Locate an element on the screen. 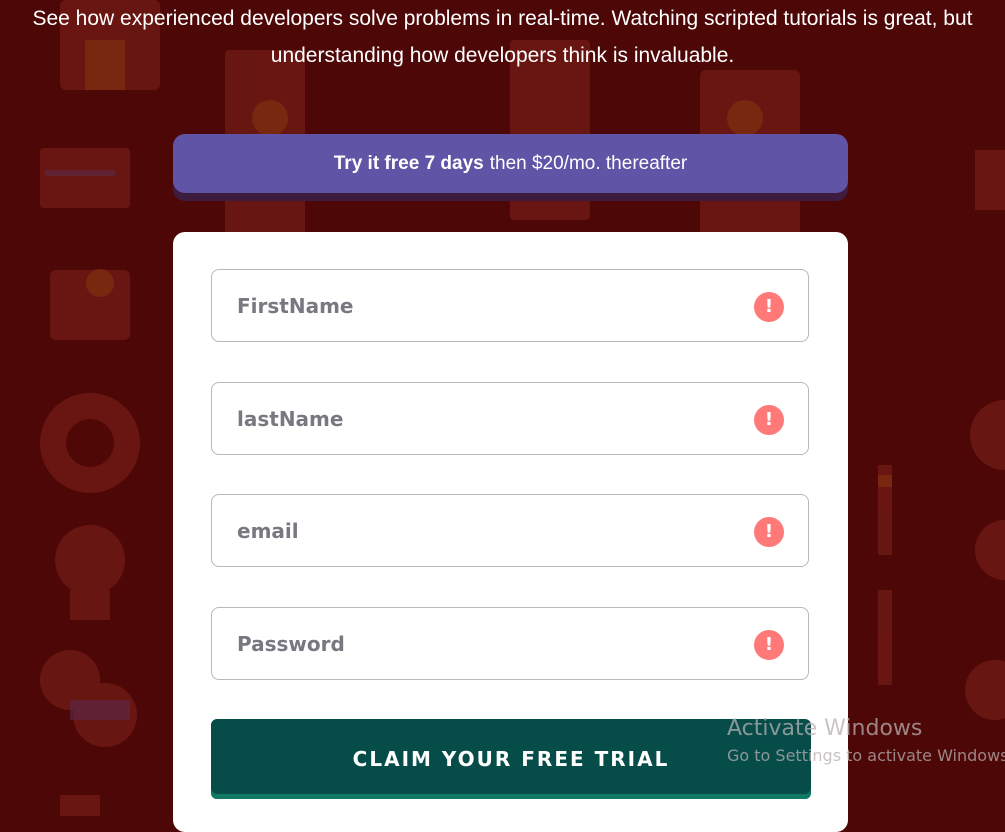 The image size is (1005, 832). email-input is located at coordinates (510, 530).